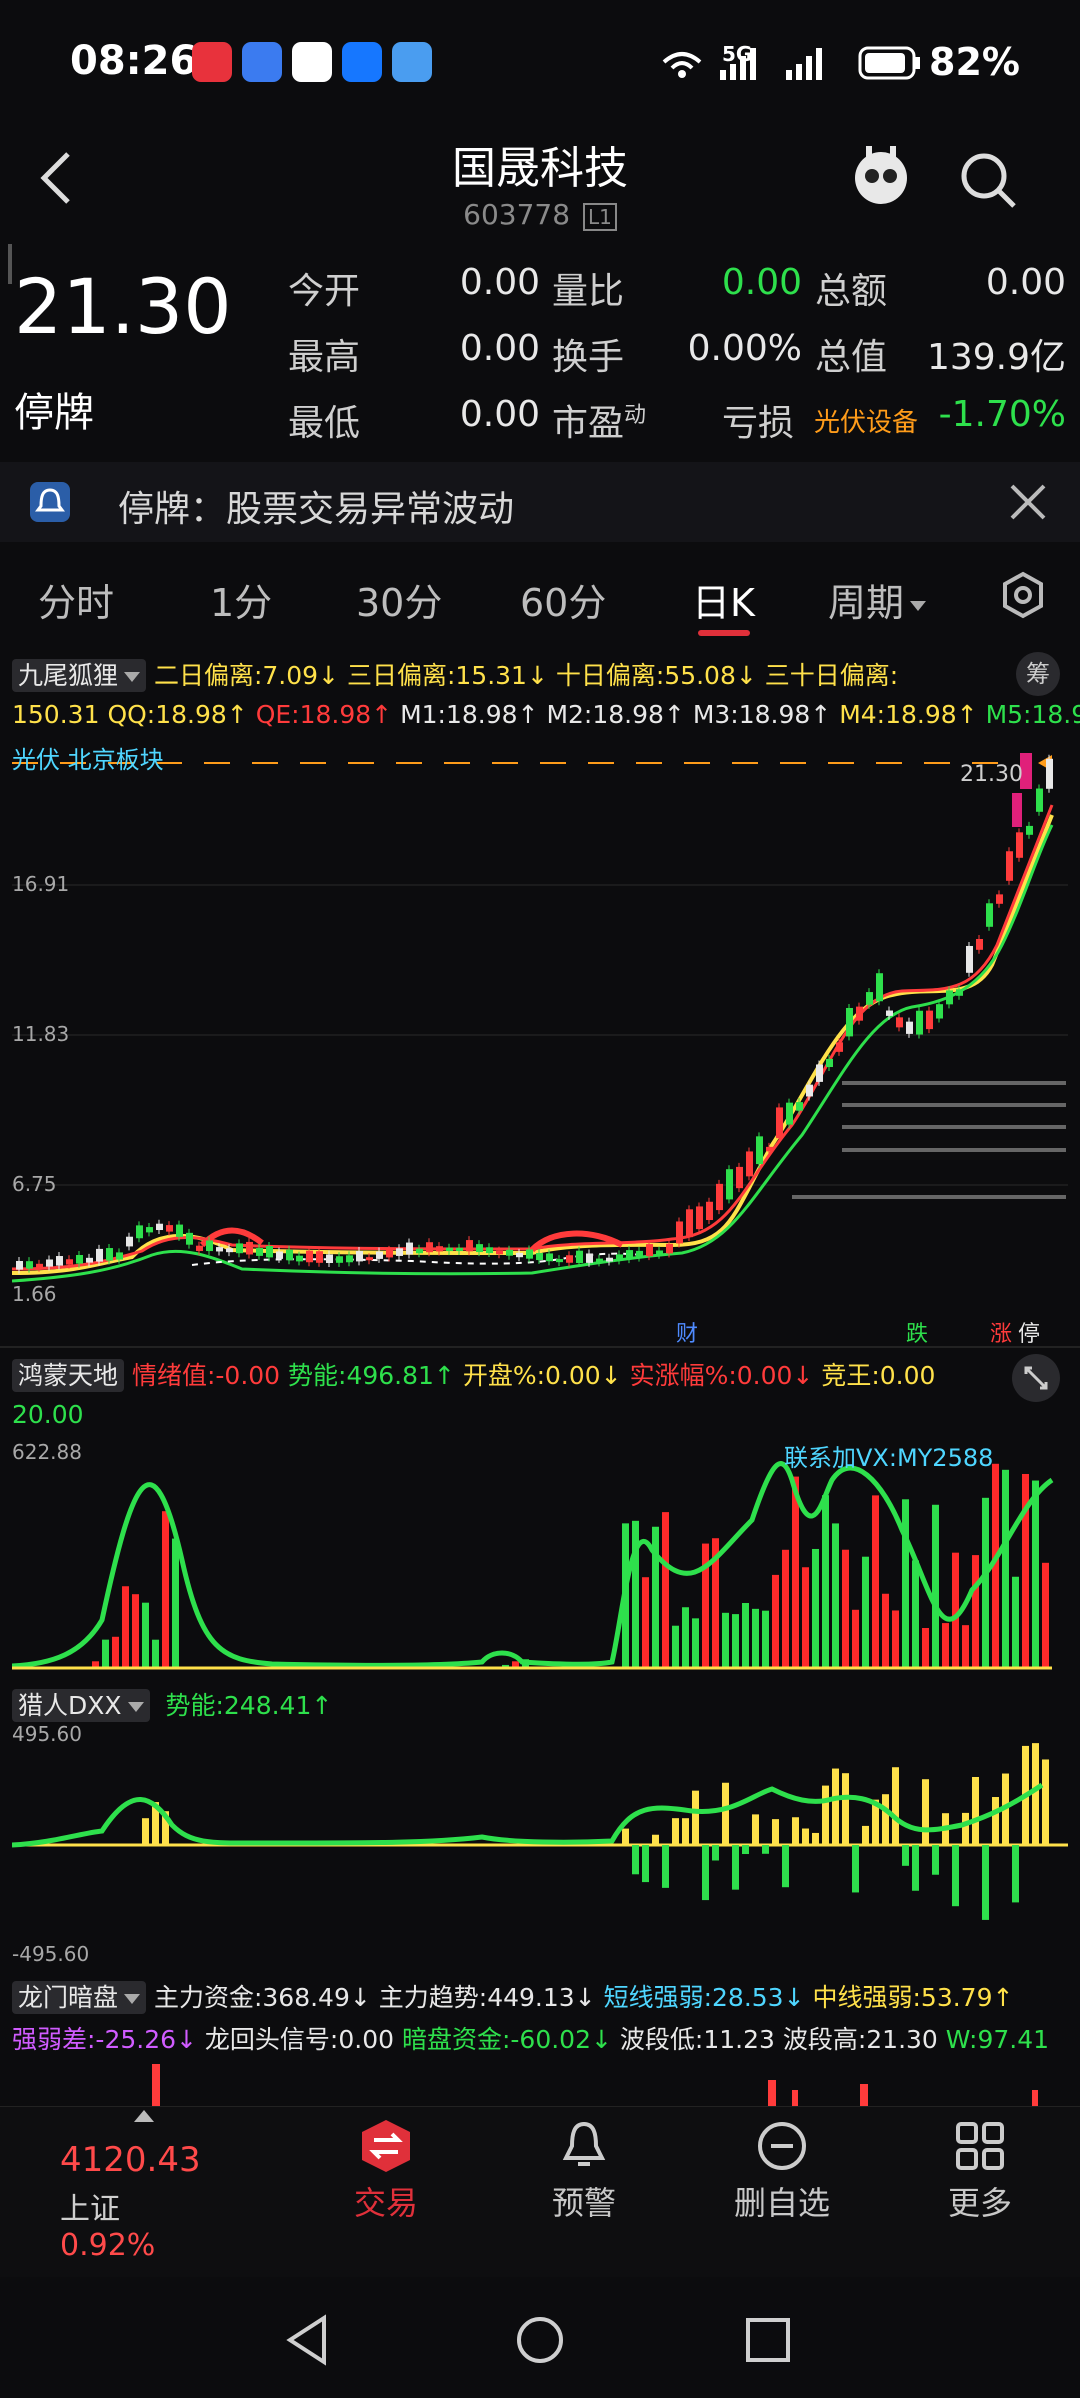  What do you see at coordinates (540, 2083) in the screenshot?
I see `indicator4-chart` at bounding box center [540, 2083].